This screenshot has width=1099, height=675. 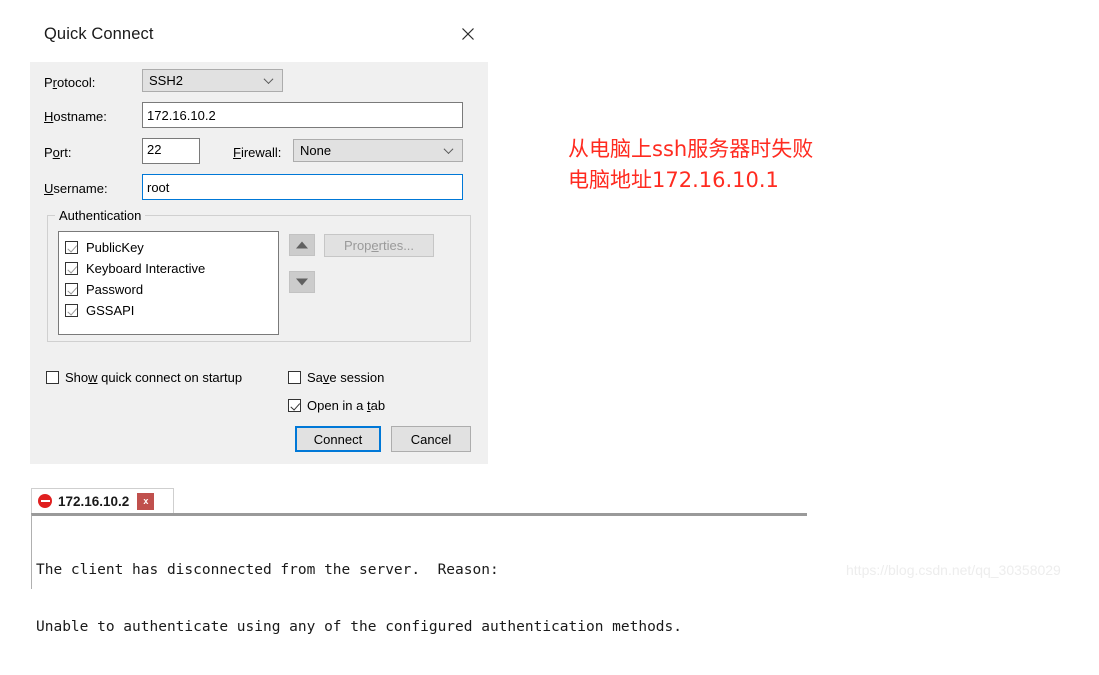 I want to click on firewall-select: None, so click(x=378, y=150).